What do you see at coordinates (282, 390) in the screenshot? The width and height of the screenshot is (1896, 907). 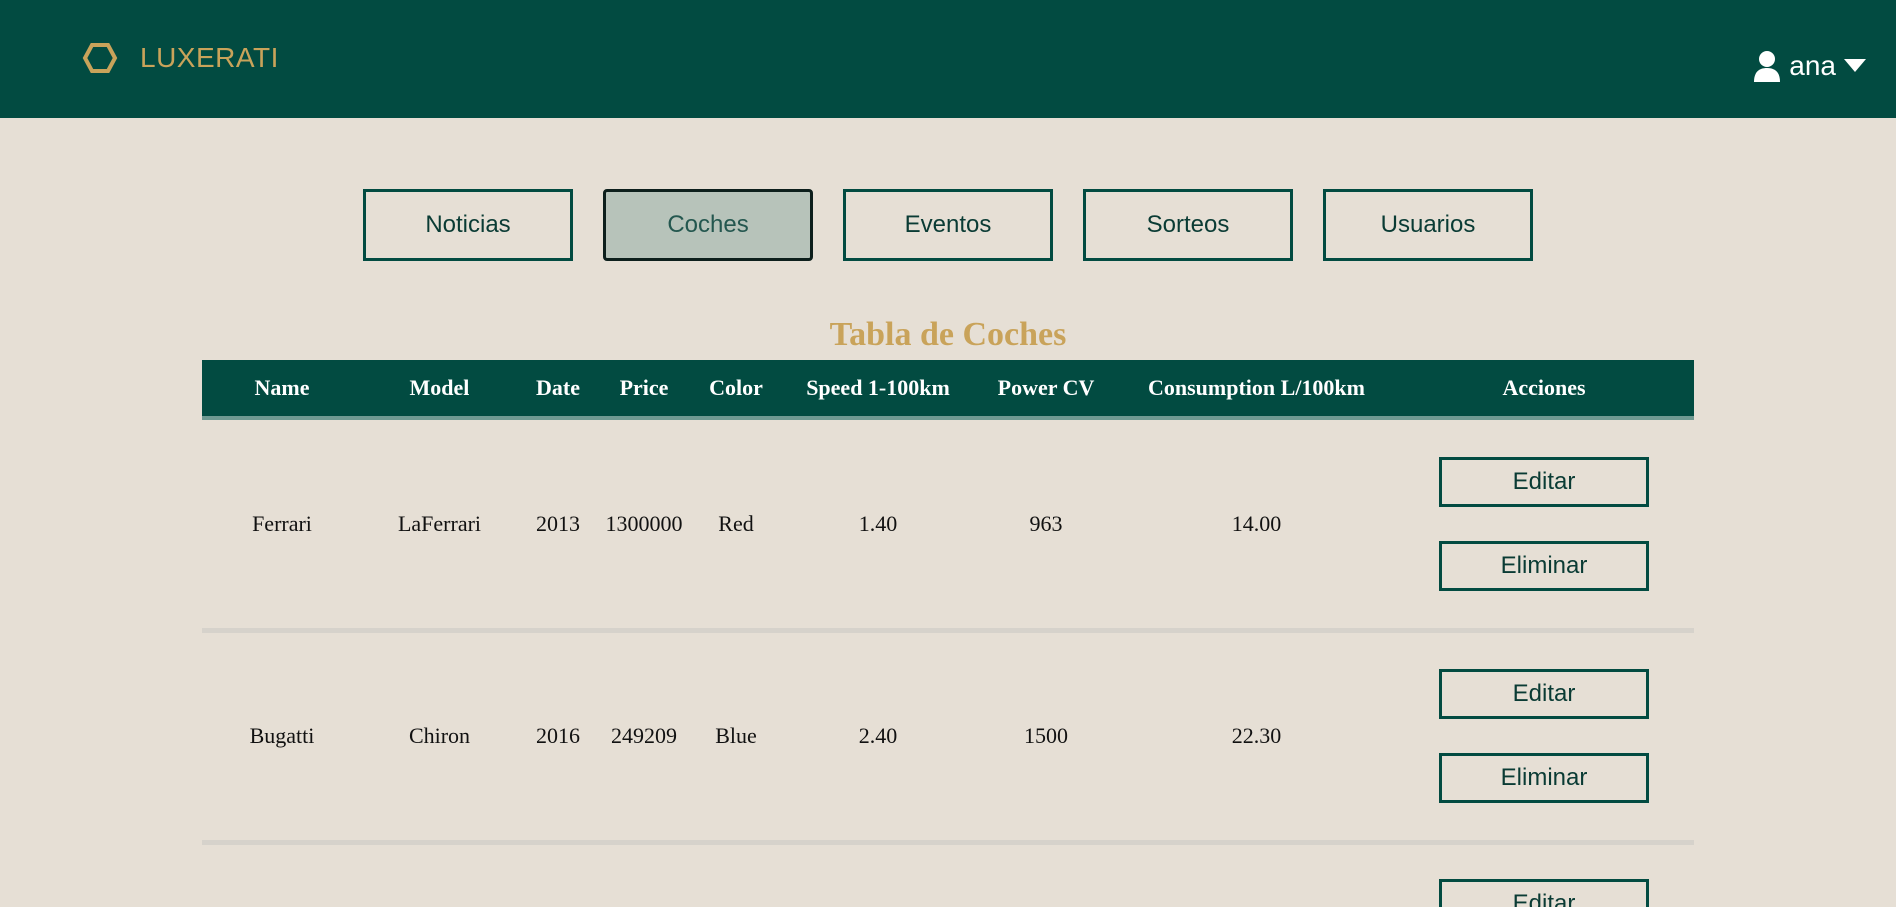 I see `column-header-name: Name` at bounding box center [282, 390].